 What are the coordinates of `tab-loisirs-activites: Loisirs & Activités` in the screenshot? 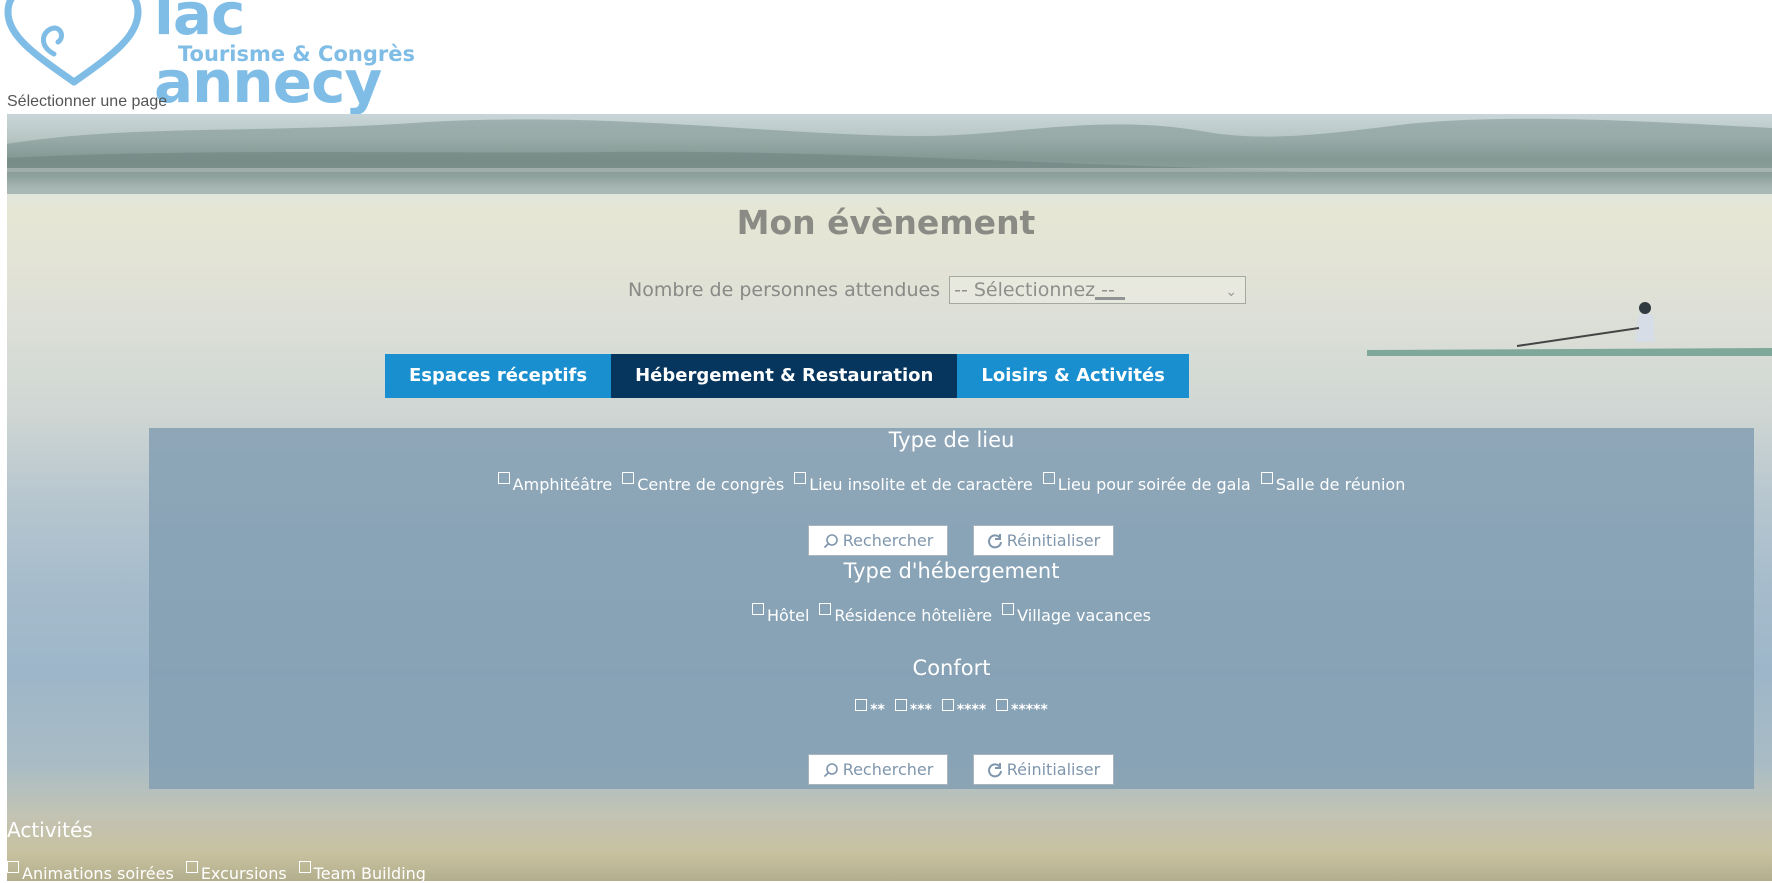 It's located at (1073, 376).